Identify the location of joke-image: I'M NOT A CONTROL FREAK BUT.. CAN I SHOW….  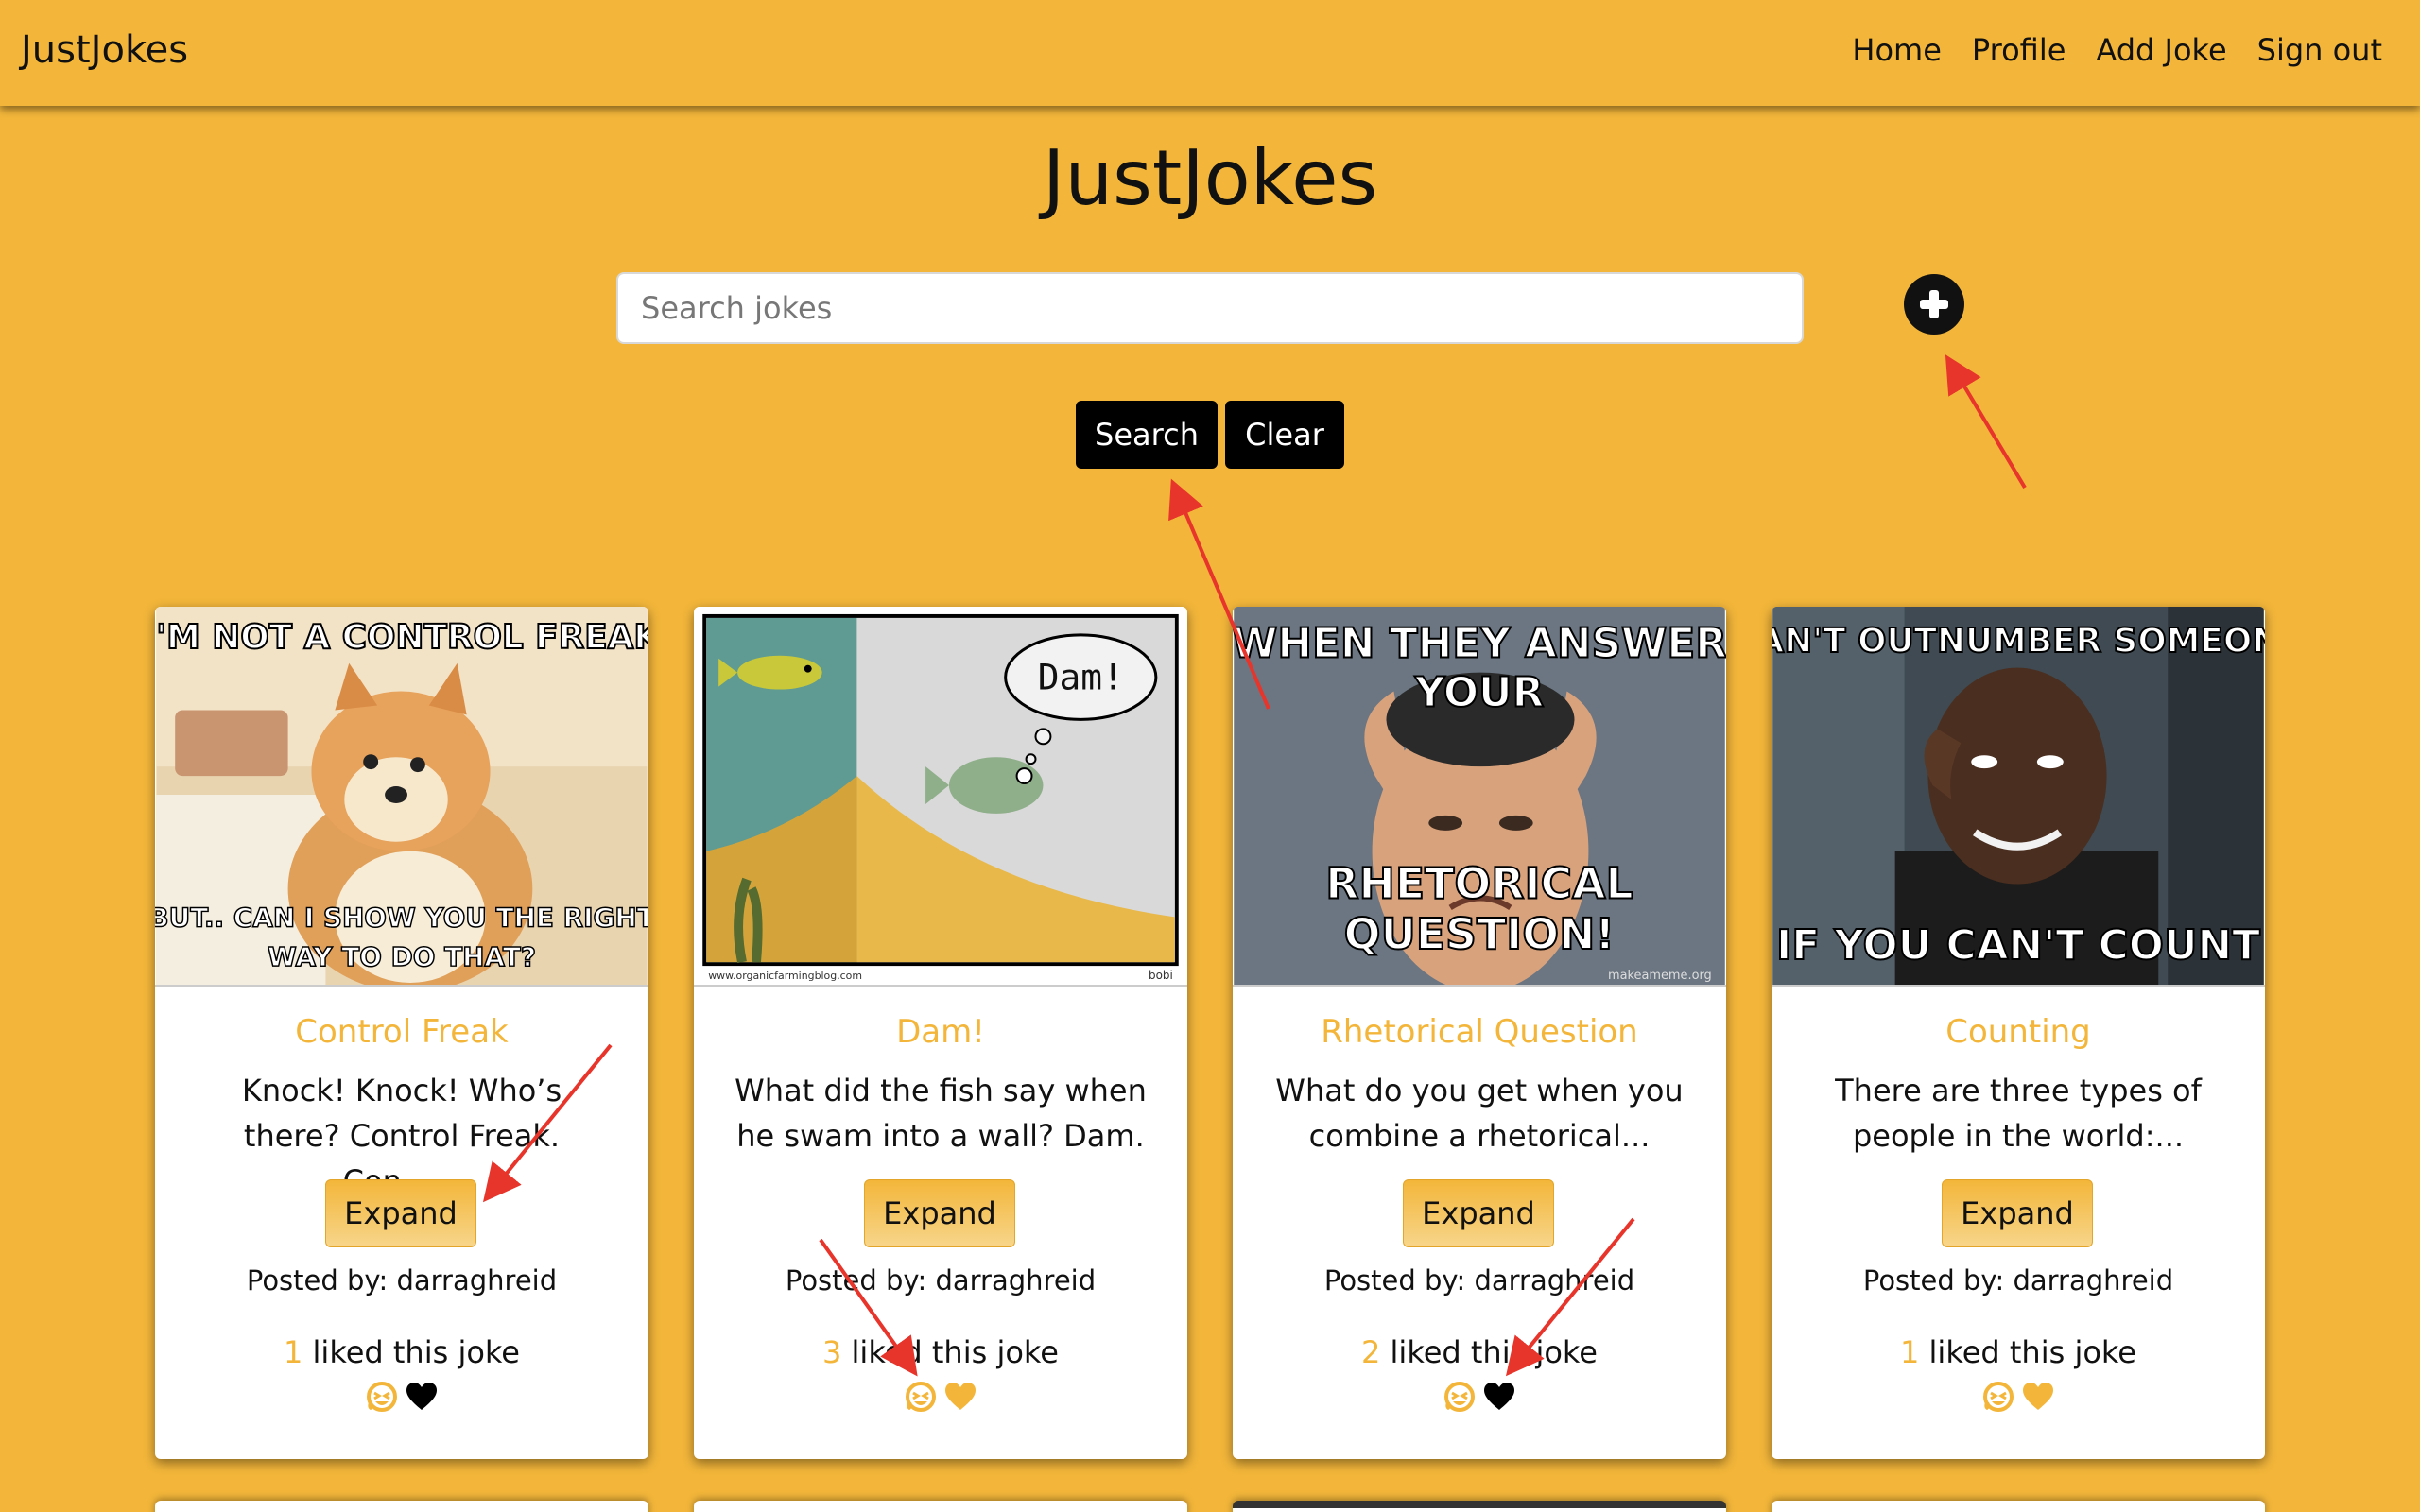
(401, 797).